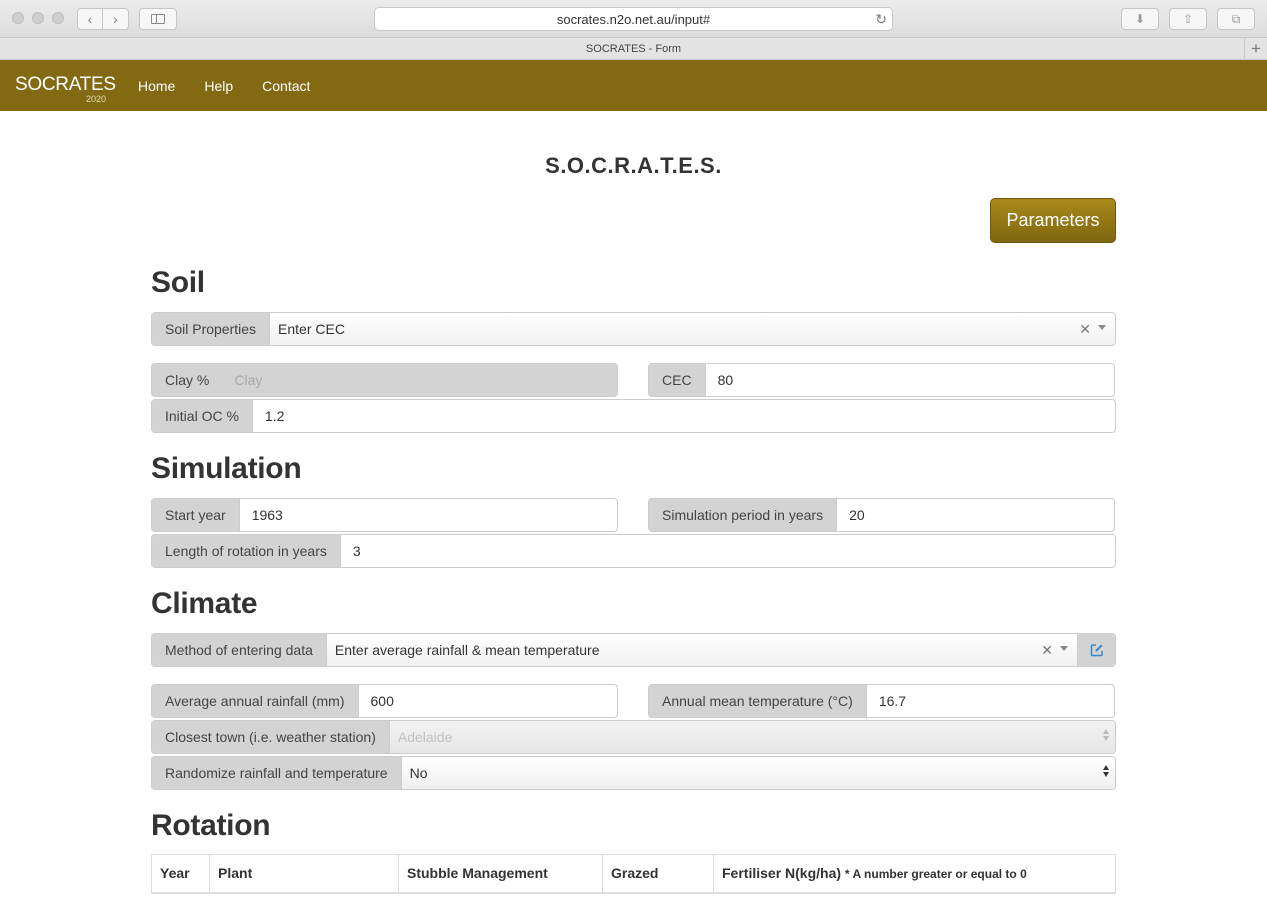 This screenshot has height=898, width=1267. What do you see at coordinates (419, 380) in the screenshot?
I see `clay-input: Clay` at bounding box center [419, 380].